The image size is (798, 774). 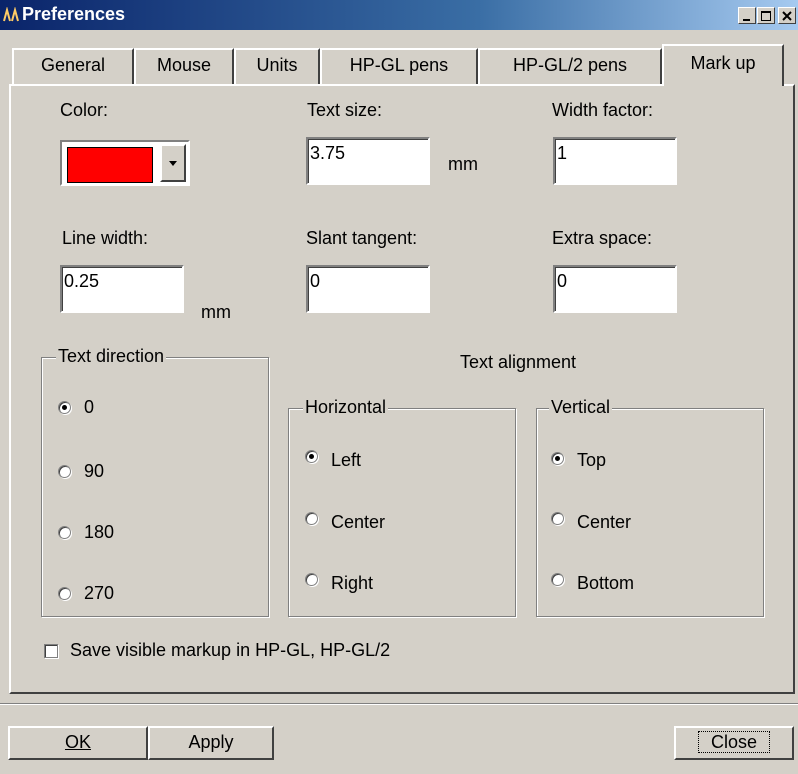 I want to click on color-swatch, so click(x=110, y=165).